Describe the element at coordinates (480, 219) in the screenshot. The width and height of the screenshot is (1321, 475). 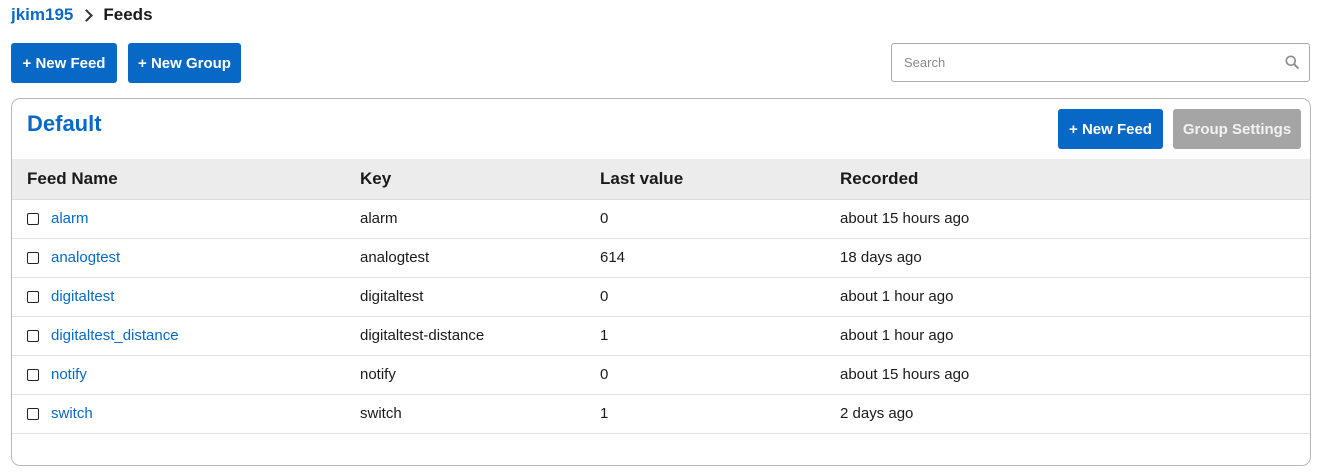
I see `feed-key: alarm` at that location.